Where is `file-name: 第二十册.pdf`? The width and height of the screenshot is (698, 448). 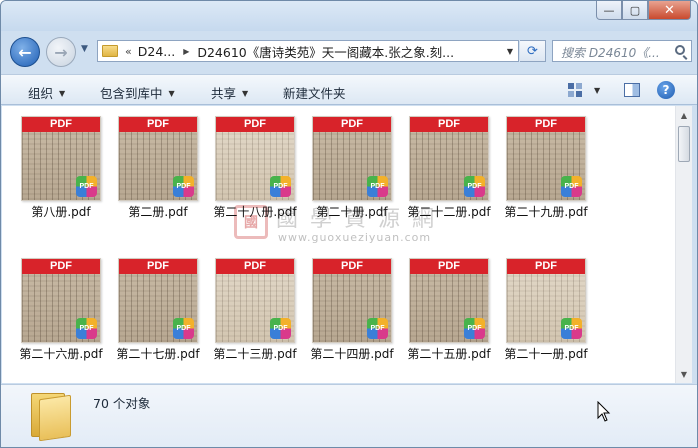
file-name: 第二十册.pdf is located at coordinates (352, 212).